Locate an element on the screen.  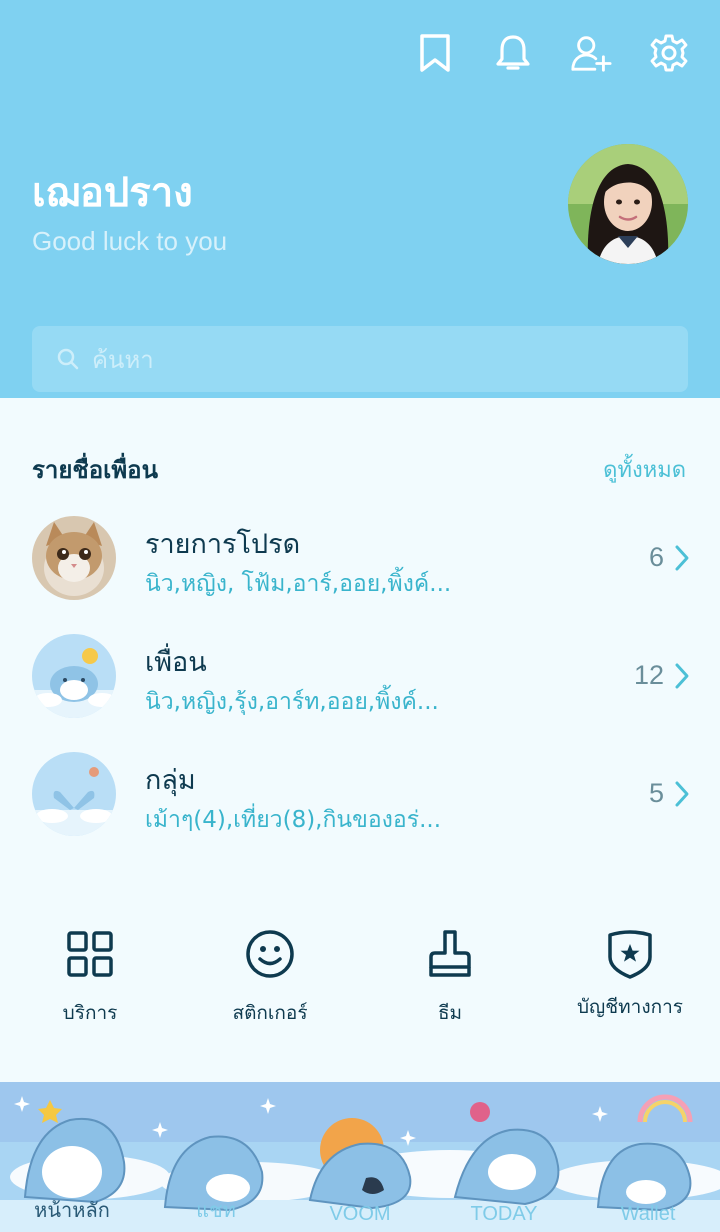
row-title: เพื่อน is located at coordinates (176, 662).